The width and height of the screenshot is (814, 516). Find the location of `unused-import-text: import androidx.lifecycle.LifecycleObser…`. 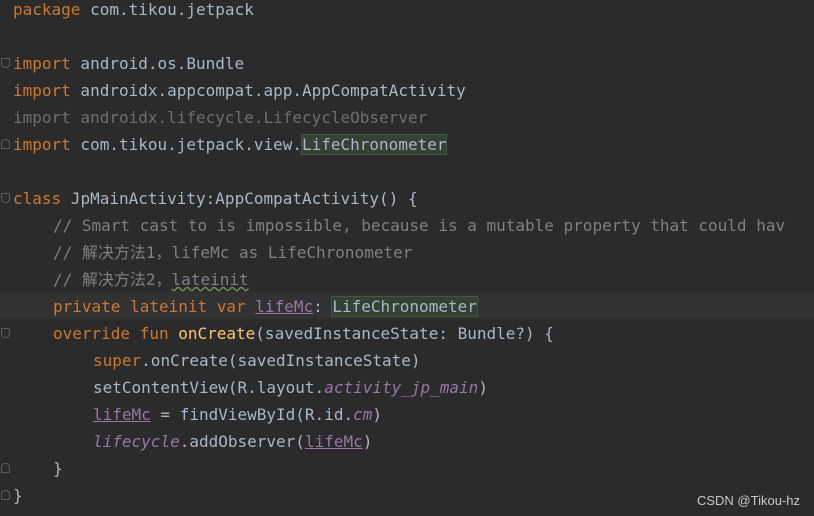

unused-import-text: import androidx.lifecycle.LifecycleObser… is located at coordinates (220, 117).